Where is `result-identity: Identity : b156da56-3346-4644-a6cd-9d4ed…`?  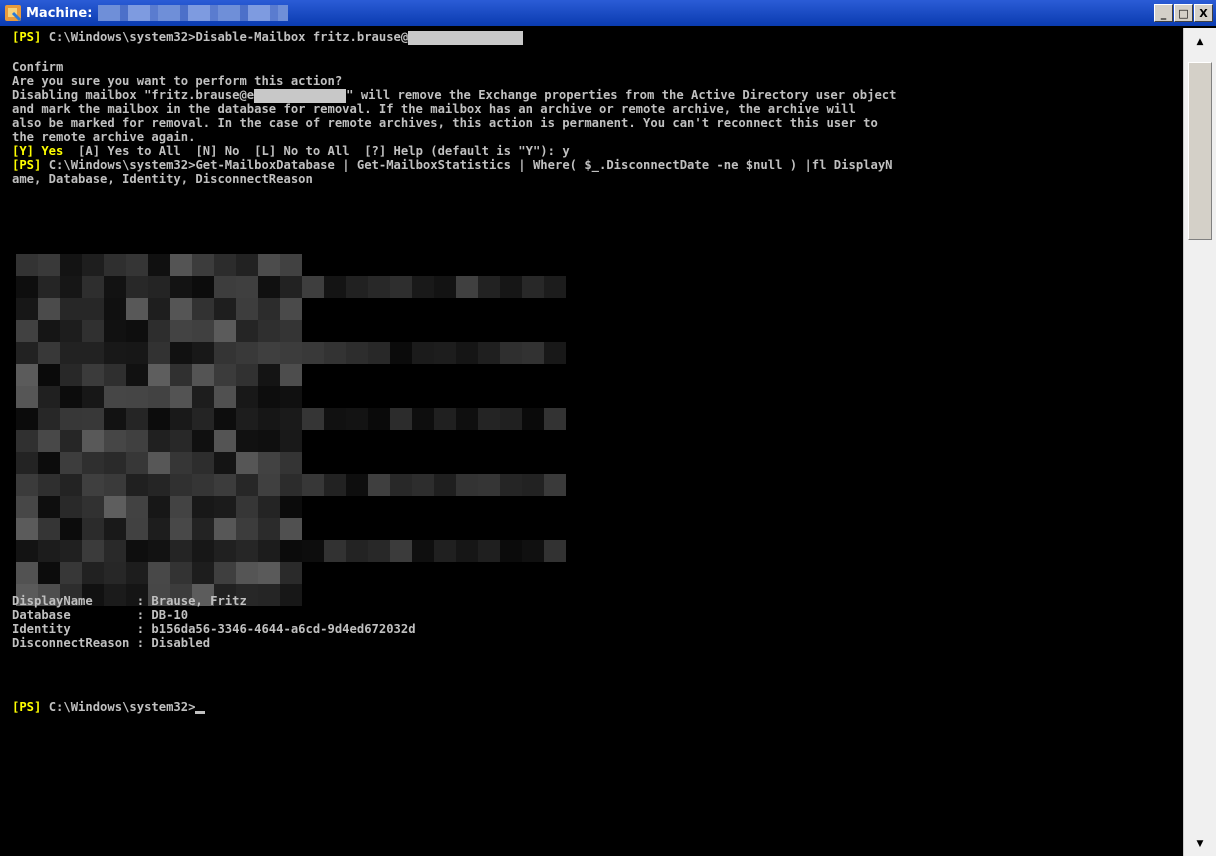 result-identity: Identity : b156da56-3346-4644-a6cd-9d4ed… is located at coordinates (214, 629).